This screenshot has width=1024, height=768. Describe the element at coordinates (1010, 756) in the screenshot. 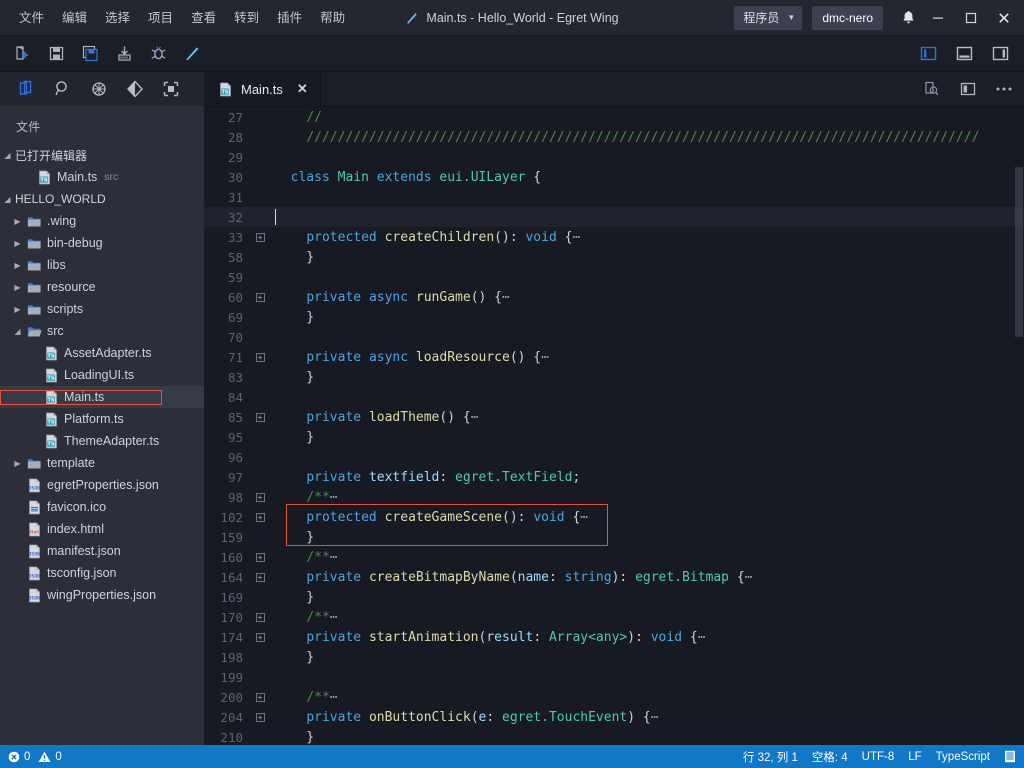

I see `notebook-icon` at that location.